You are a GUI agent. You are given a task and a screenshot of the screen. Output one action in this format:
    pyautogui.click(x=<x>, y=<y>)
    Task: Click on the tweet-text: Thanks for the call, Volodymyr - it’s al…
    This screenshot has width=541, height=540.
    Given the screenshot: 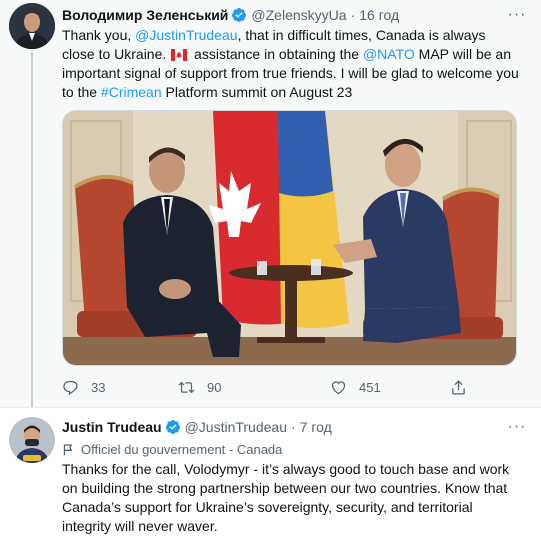 What is the action you would take?
    pyautogui.click(x=286, y=497)
    